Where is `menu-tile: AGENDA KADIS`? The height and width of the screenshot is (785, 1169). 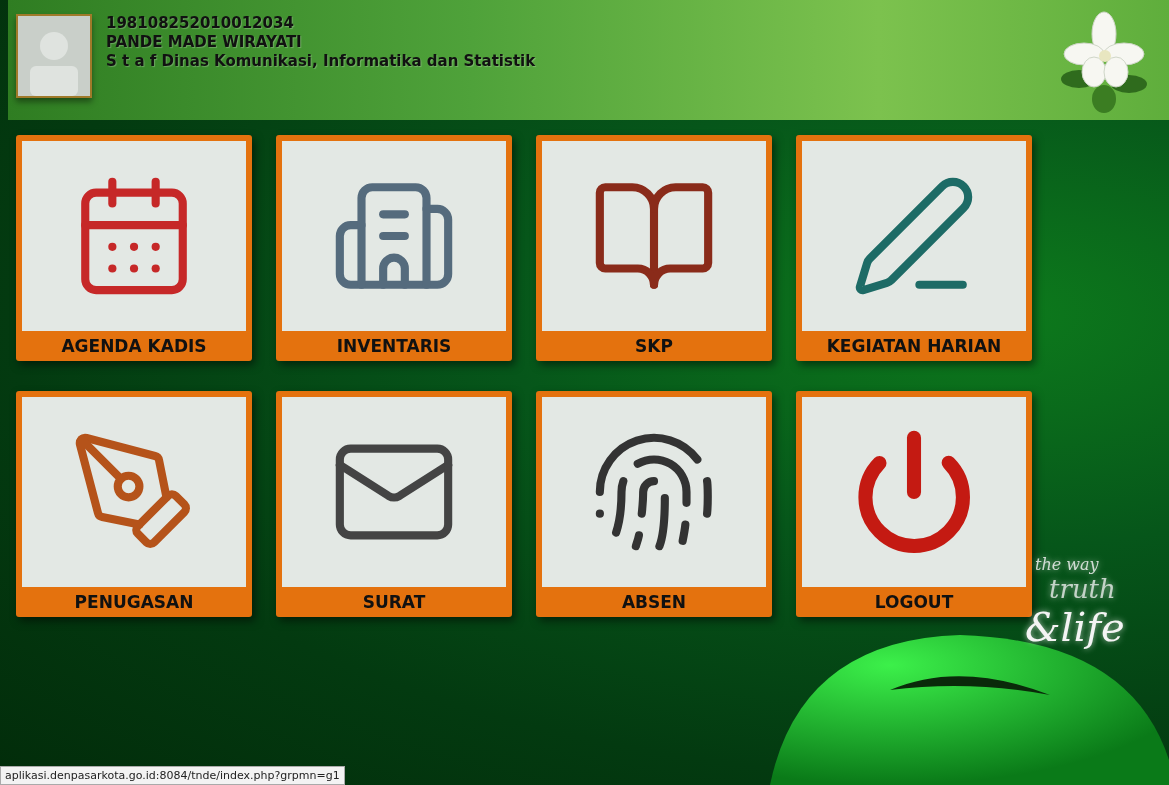 menu-tile: AGENDA KADIS is located at coordinates (134, 248).